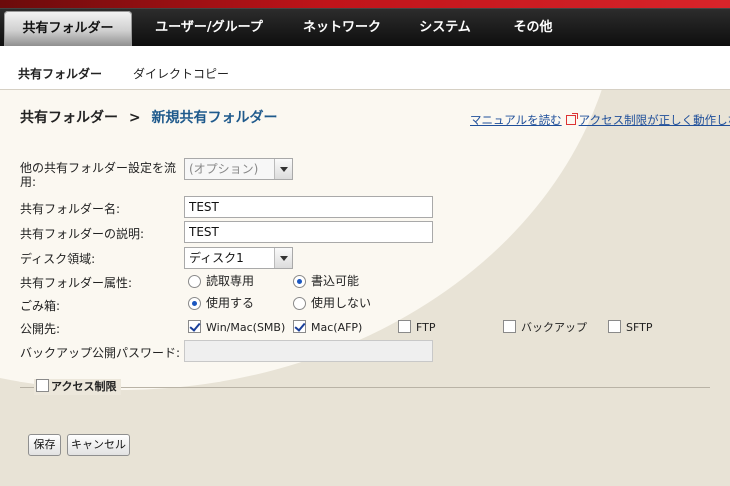  I want to click on access-issue-link: アクセス制限が正しく動作しな, so click(654, 120).